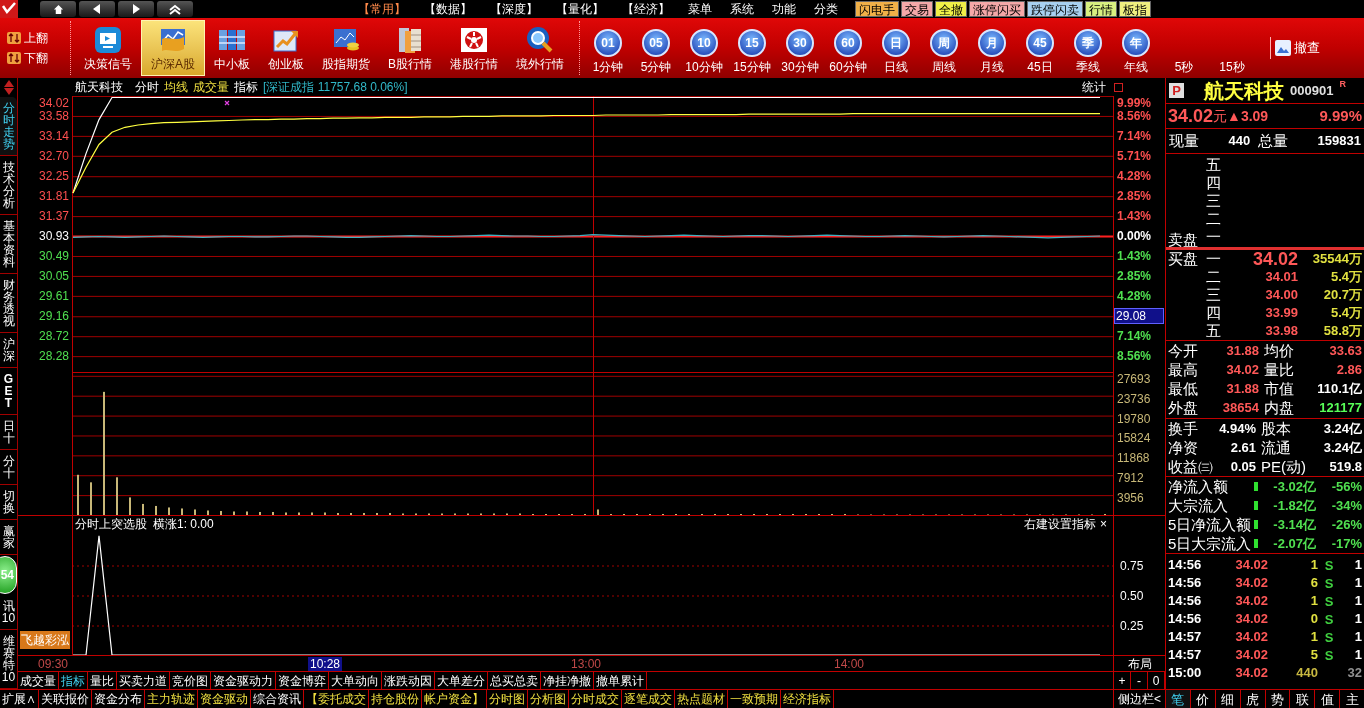 The image size is (1364, 708). I want to click on volume-axis-label: 3956, so click(1130, 498).